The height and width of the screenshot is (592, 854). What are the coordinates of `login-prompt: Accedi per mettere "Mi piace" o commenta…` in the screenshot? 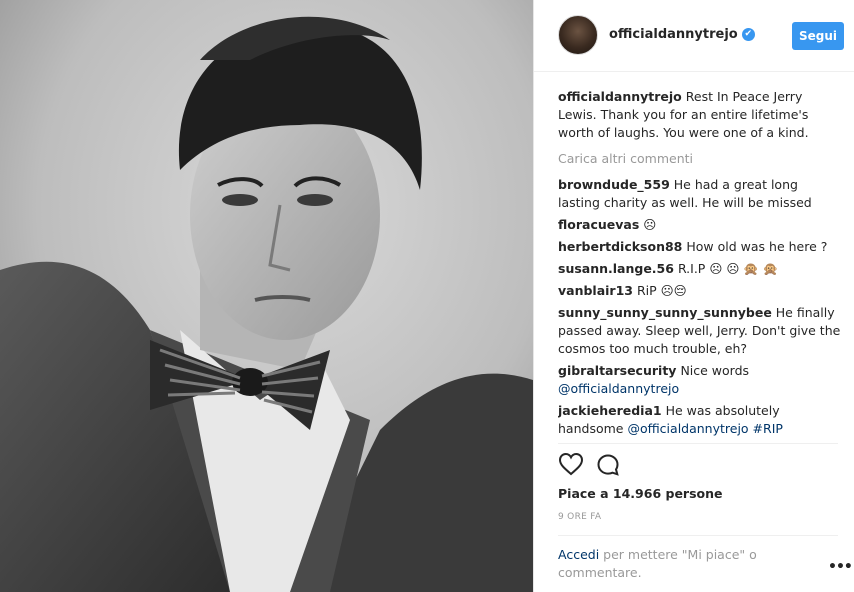 It's located at (673, 564).